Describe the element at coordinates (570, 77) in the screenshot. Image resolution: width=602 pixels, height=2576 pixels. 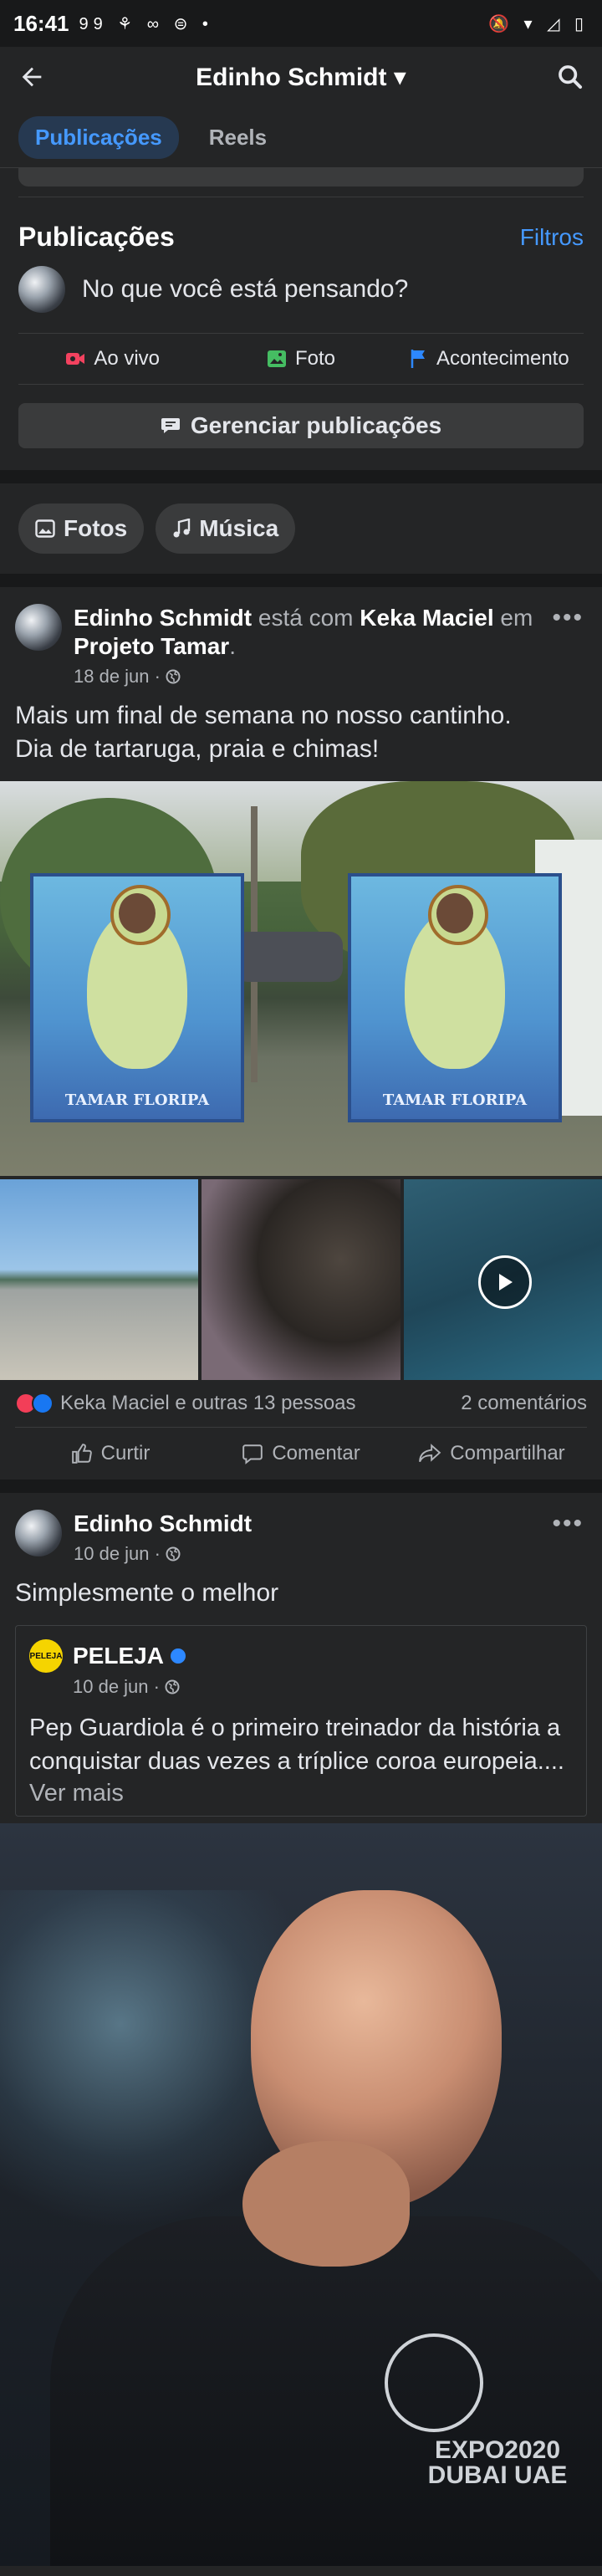
I see `search-icon` at that location.